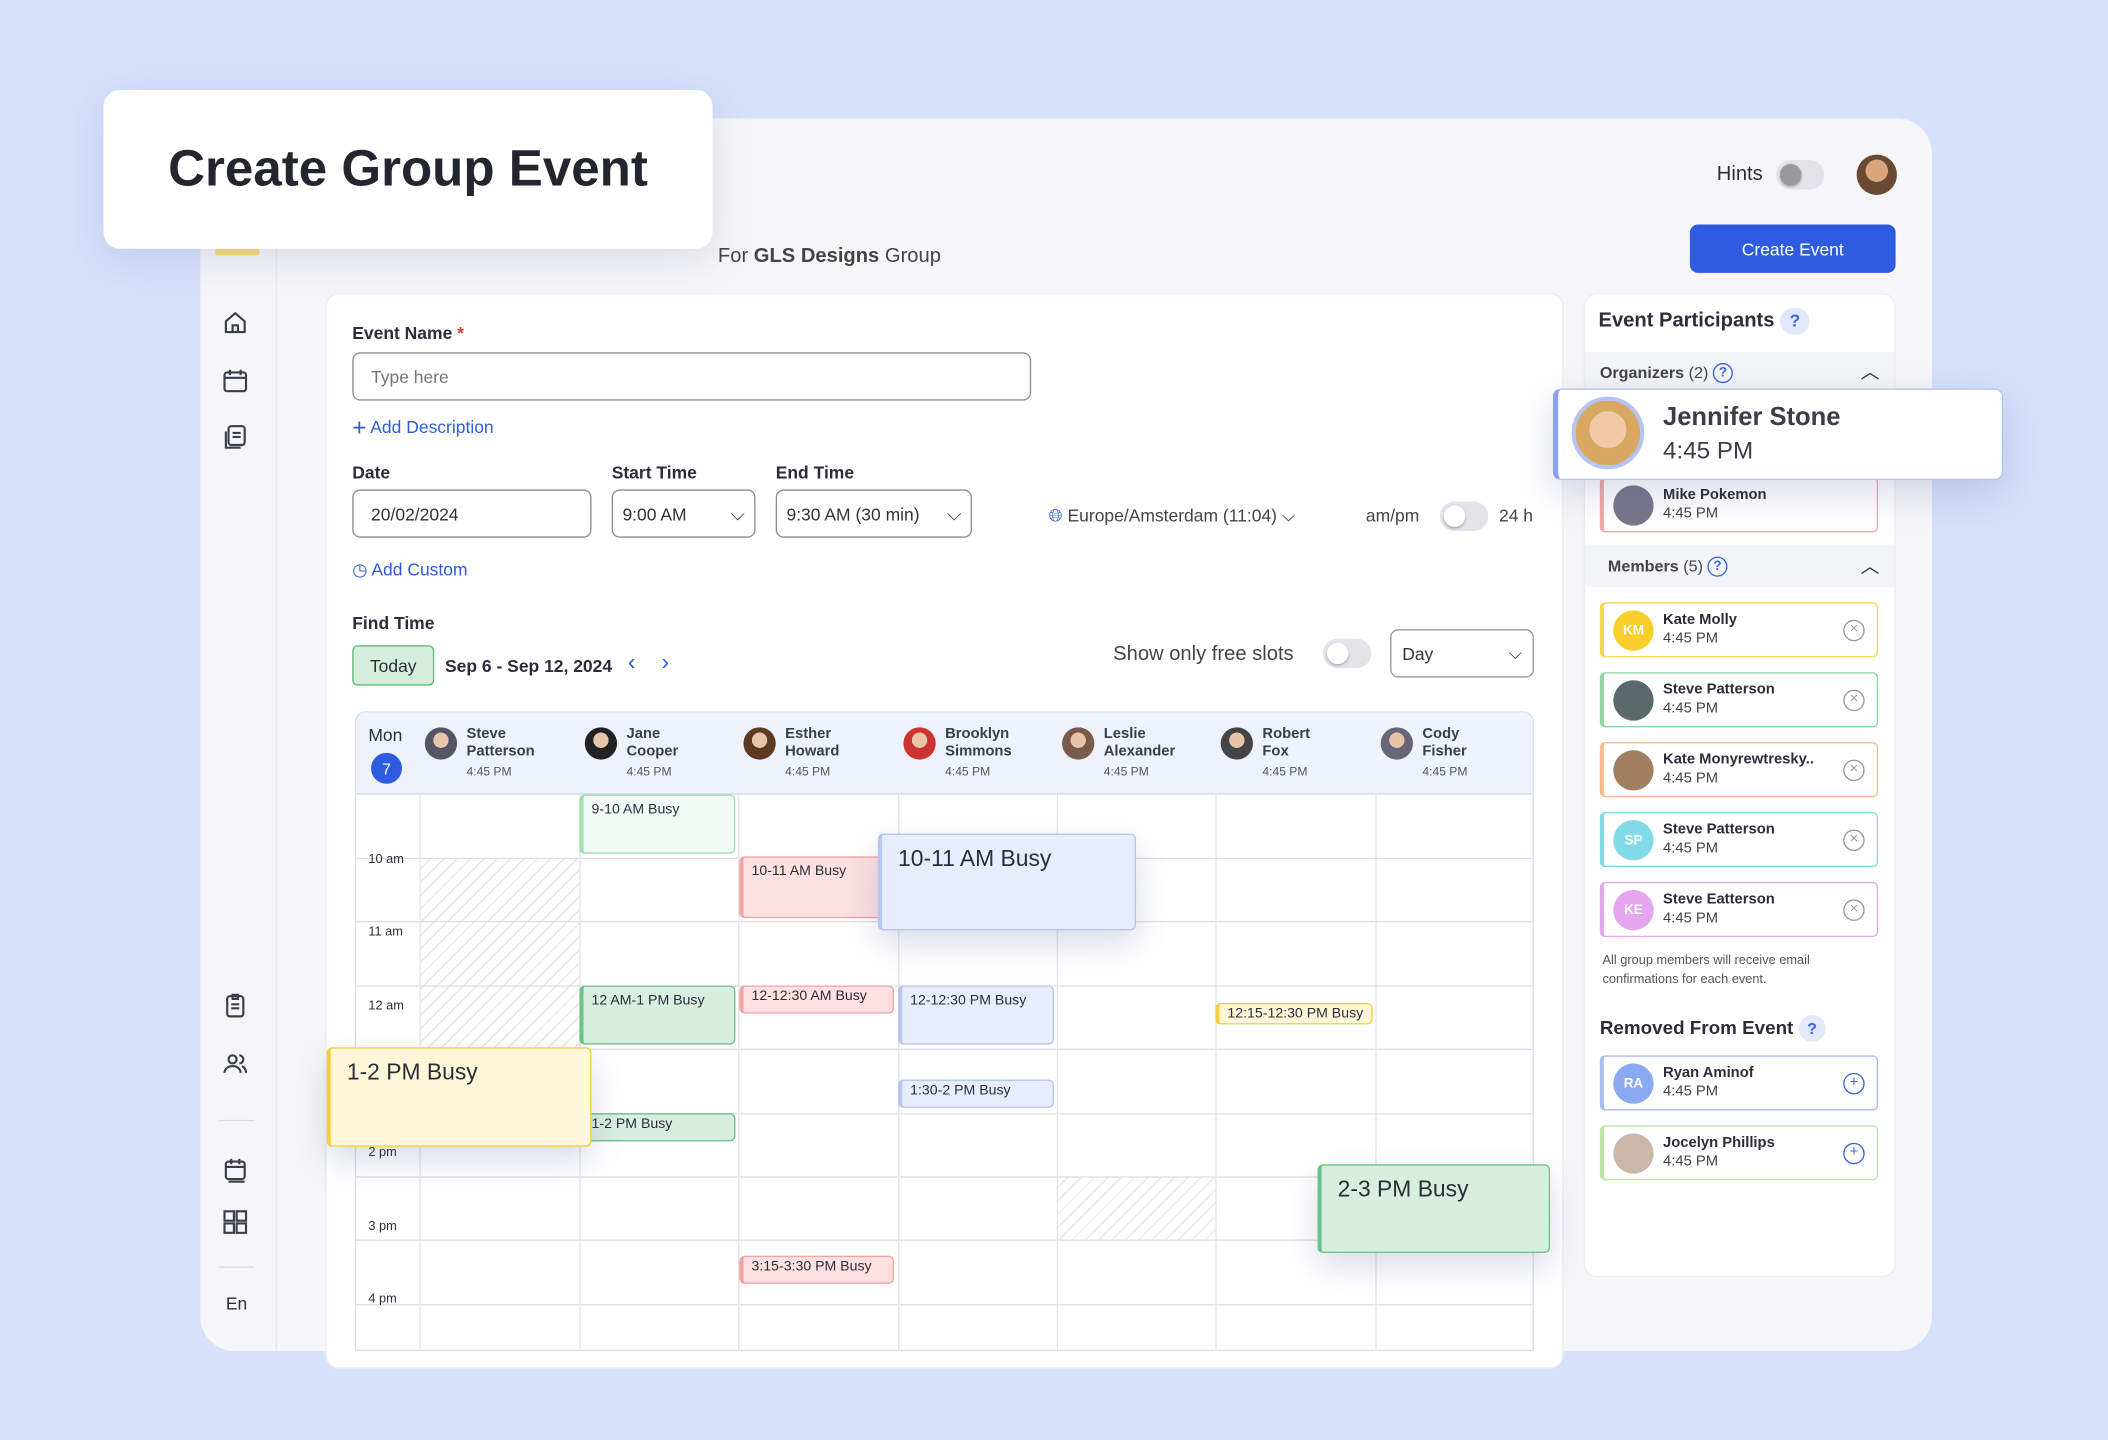 Image resolution: width=2108 pixels, height=1440 pixels. What do you see at coordinates (1752, 417) in the screenshot?
I see `participant-name: Jennifer Stone` at bounding box center [1752, 417].